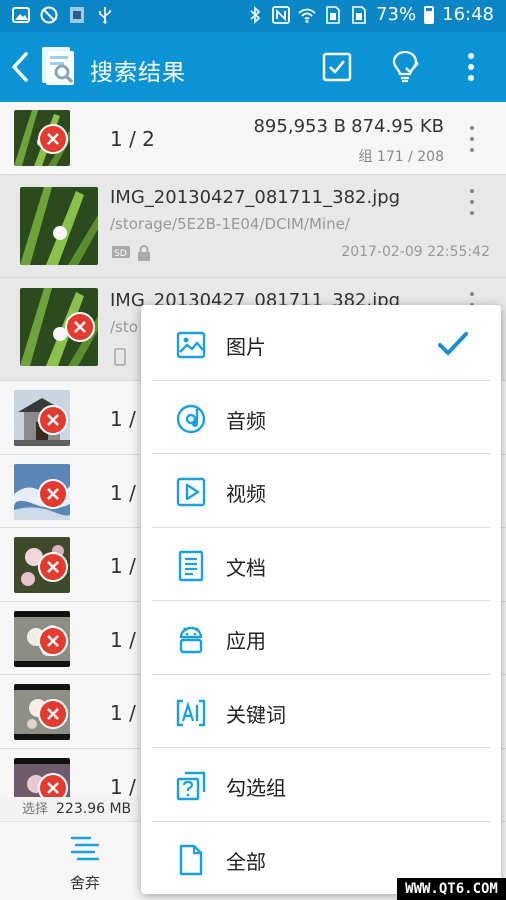  Describe the element at coordinates (396, 14) in the screenshot. I see `battery-percentage: 73%` at that location.